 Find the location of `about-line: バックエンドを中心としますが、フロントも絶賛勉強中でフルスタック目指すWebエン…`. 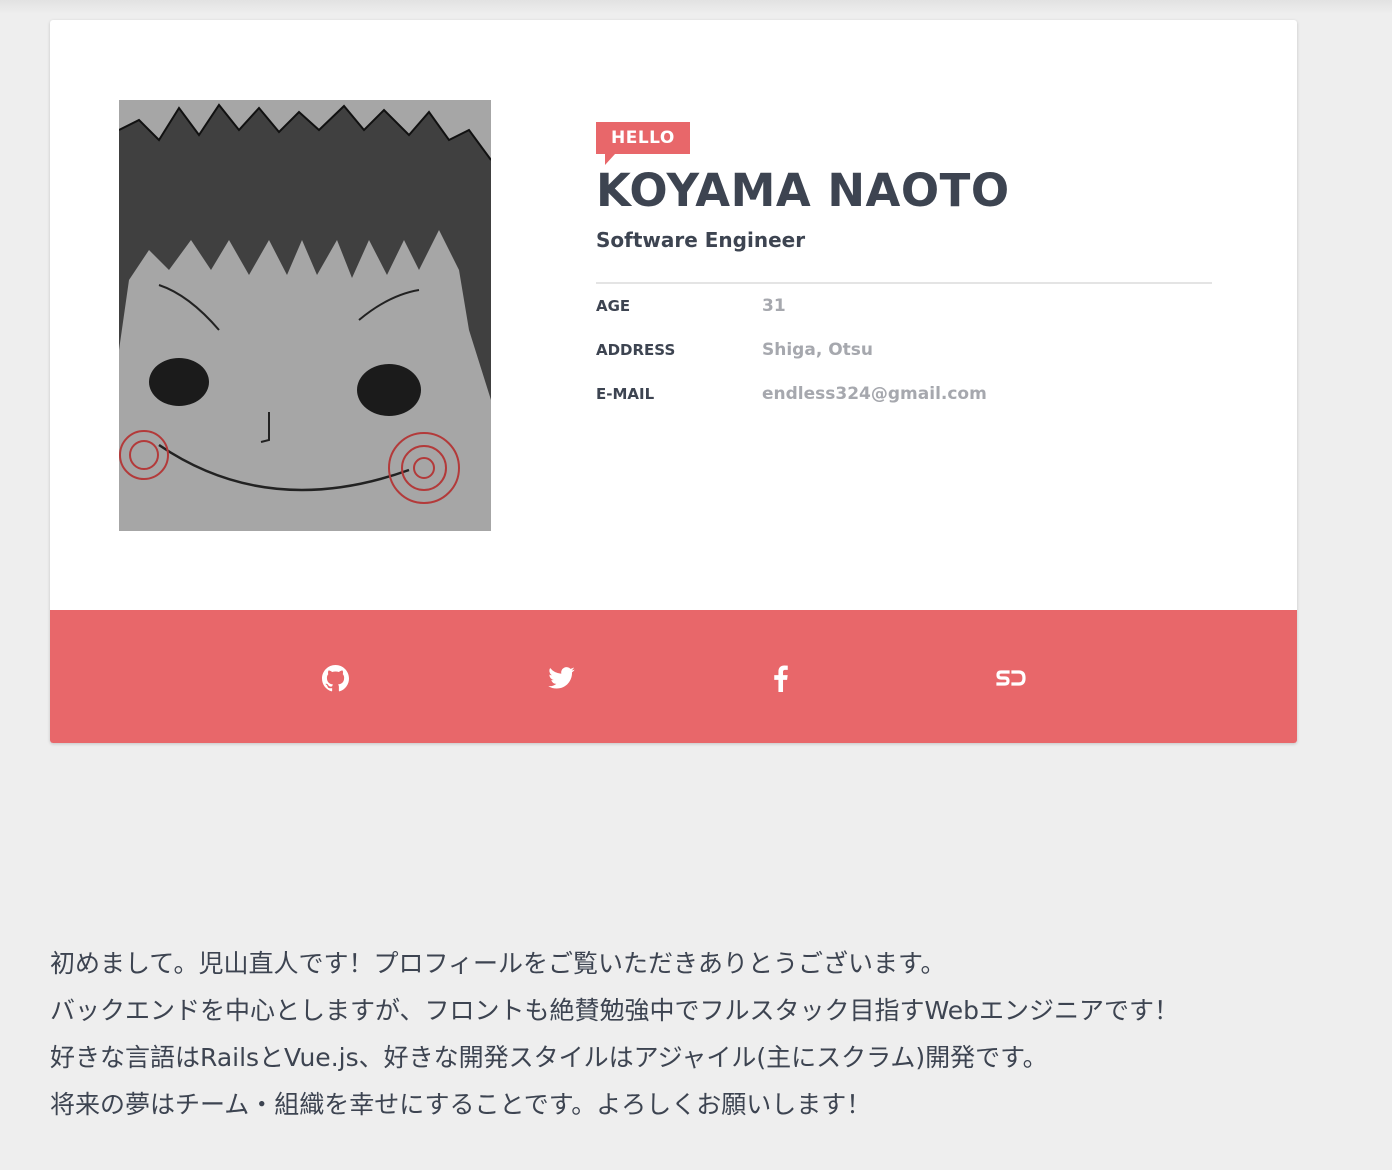

about-line: バックエンドを中心としますが、フロントも絶賛勉強中でフルスタック目指すWebエン… is located at coordinates (615, 1010).